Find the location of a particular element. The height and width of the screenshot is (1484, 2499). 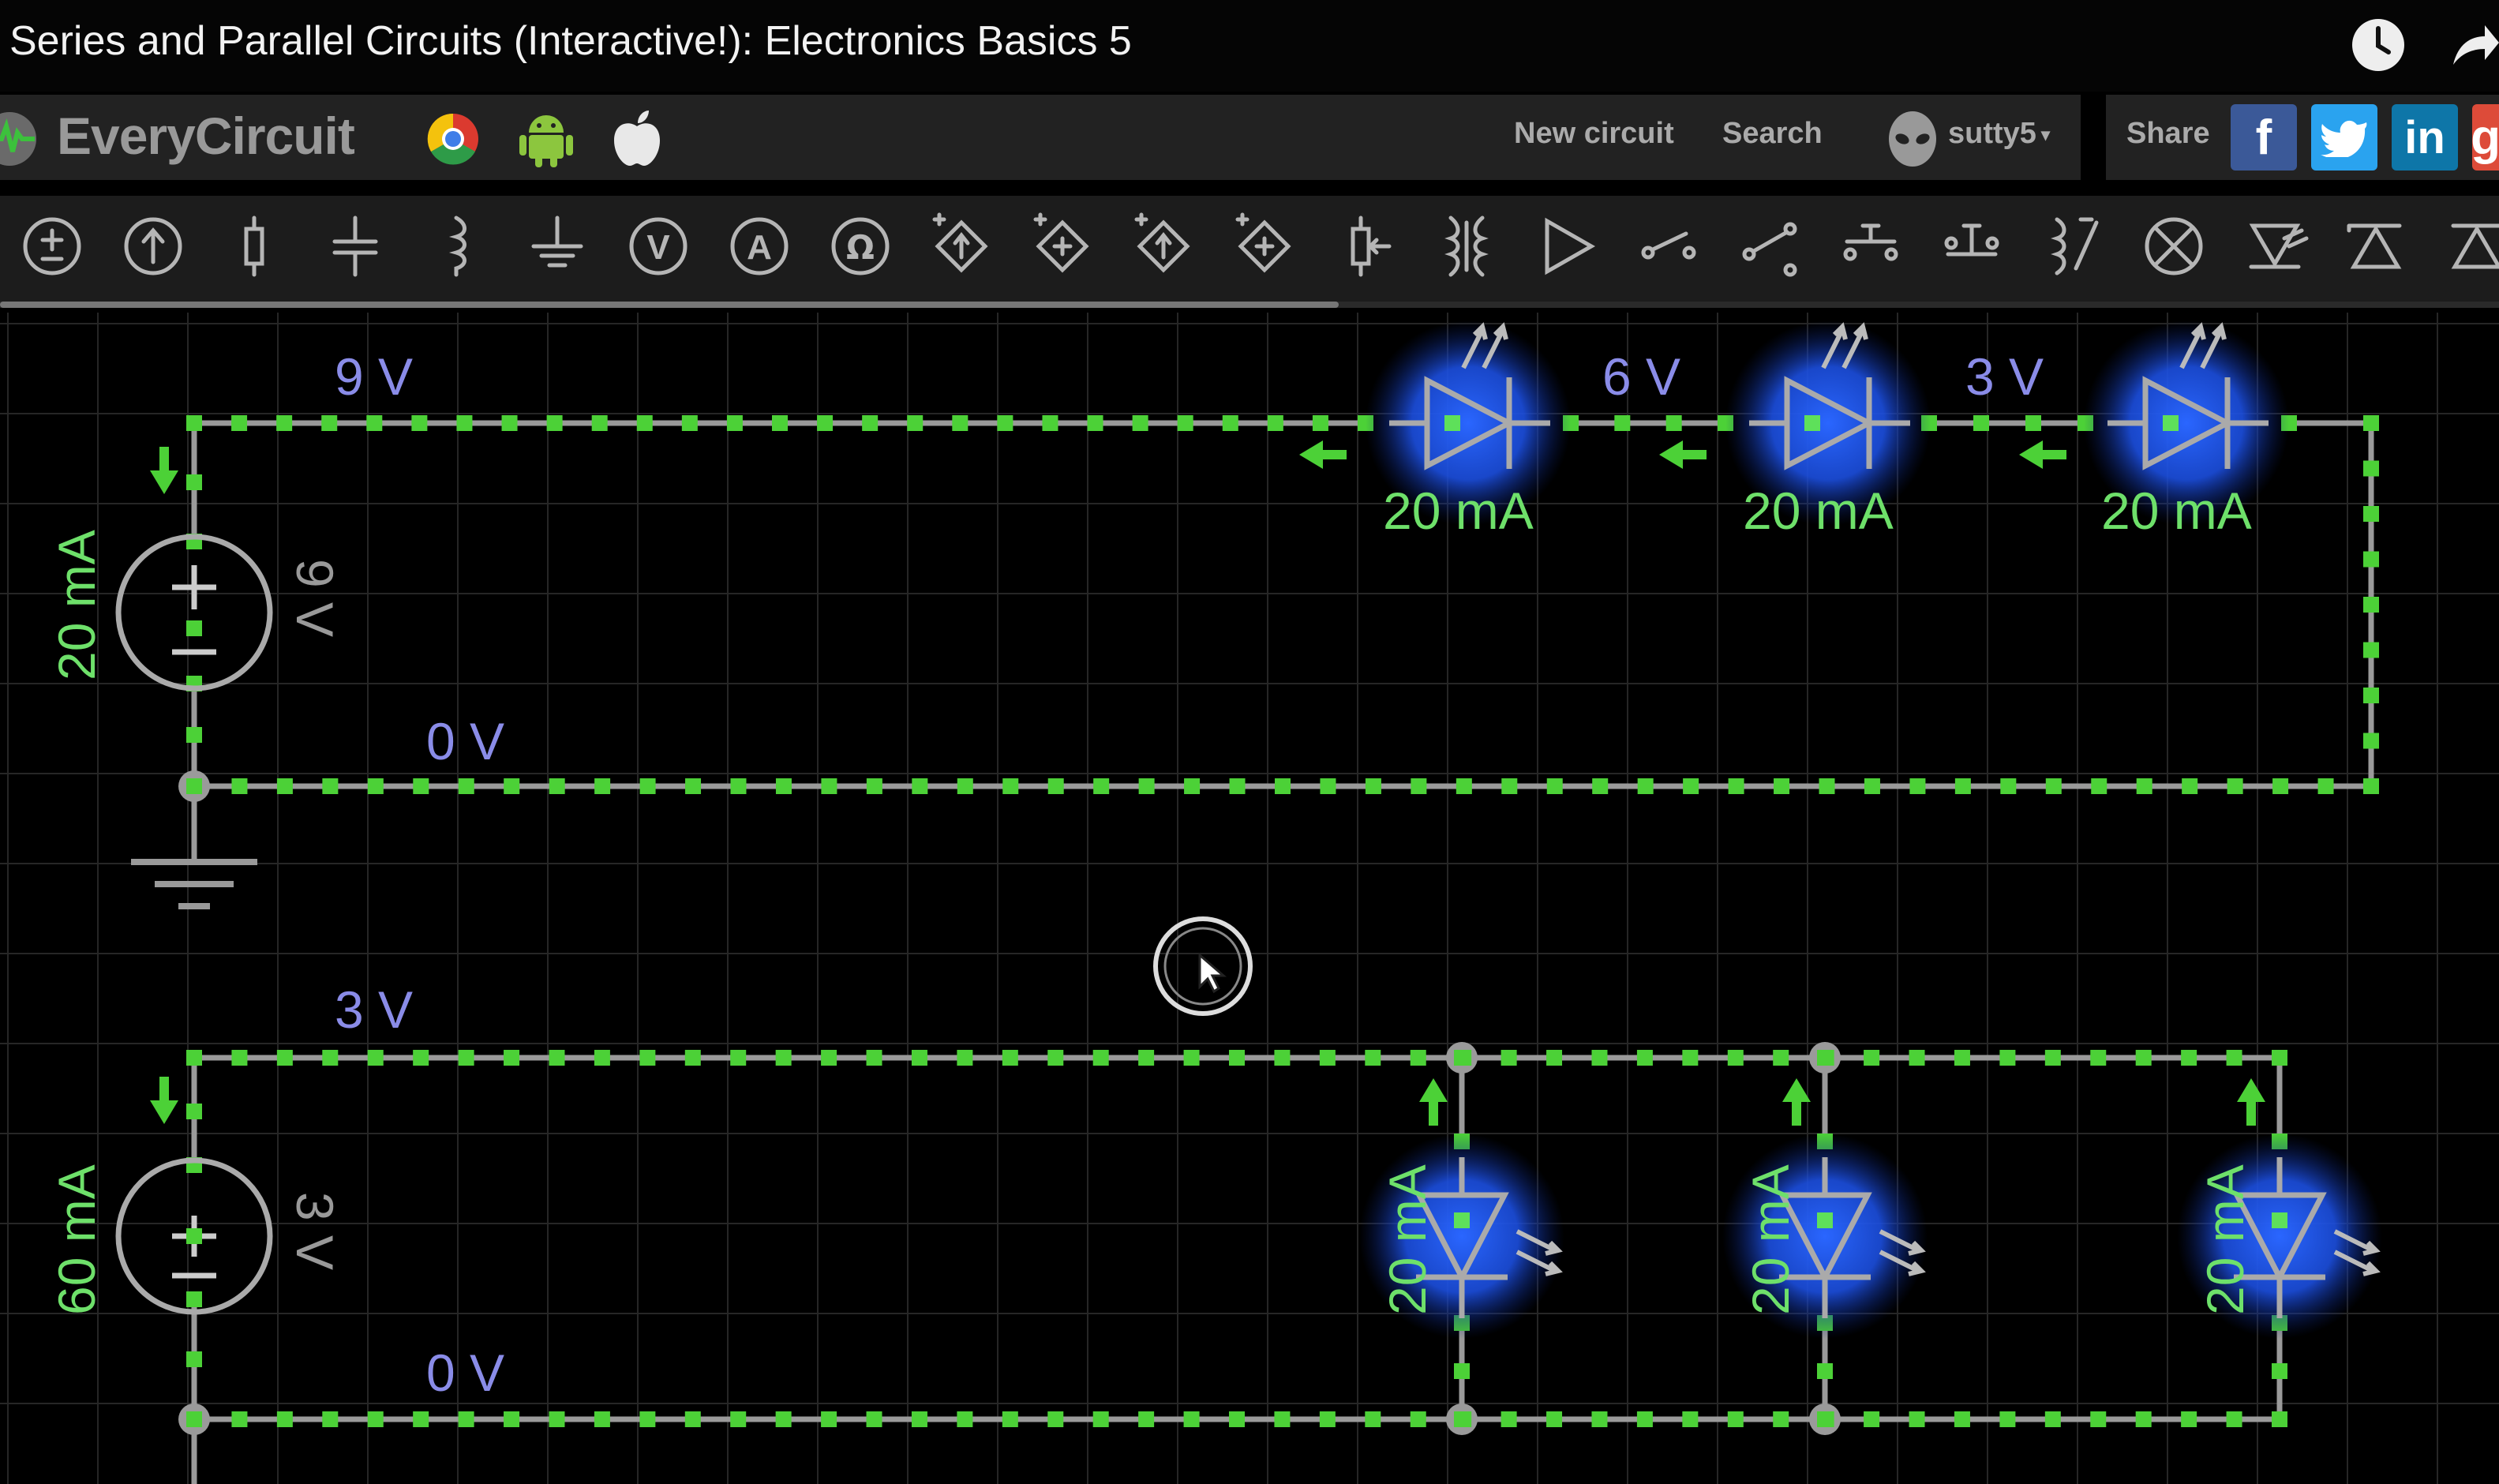

capacitor-icon is located at coordinates (254, 246).